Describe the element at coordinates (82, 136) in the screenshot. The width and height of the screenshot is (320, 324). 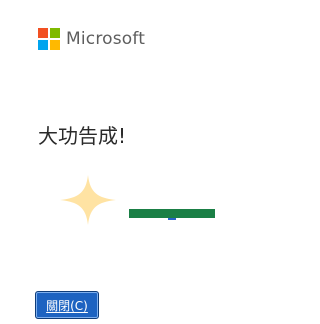
I see `success-title: 大功告成!` at that location.